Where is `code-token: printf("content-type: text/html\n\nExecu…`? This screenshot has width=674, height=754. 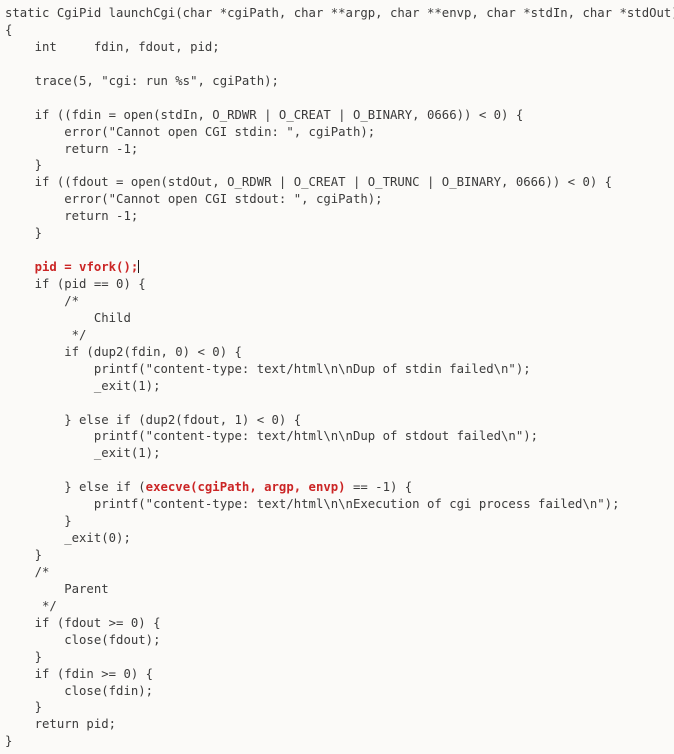 code-token: printf("content-type: text/html\n\nExecu… is located at coordinates (312, 504).